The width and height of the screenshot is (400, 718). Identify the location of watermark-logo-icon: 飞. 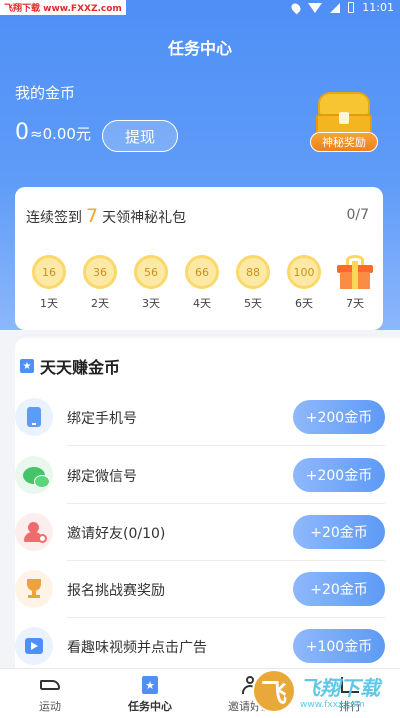
(274, 691).